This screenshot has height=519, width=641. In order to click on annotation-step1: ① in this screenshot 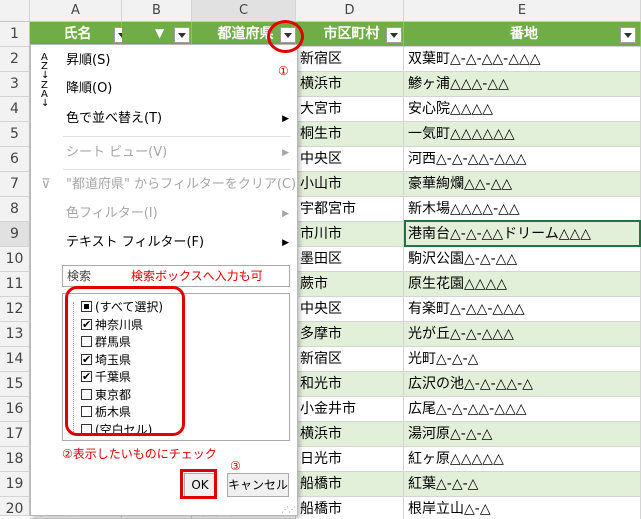, I will do `click(283, 71)`.